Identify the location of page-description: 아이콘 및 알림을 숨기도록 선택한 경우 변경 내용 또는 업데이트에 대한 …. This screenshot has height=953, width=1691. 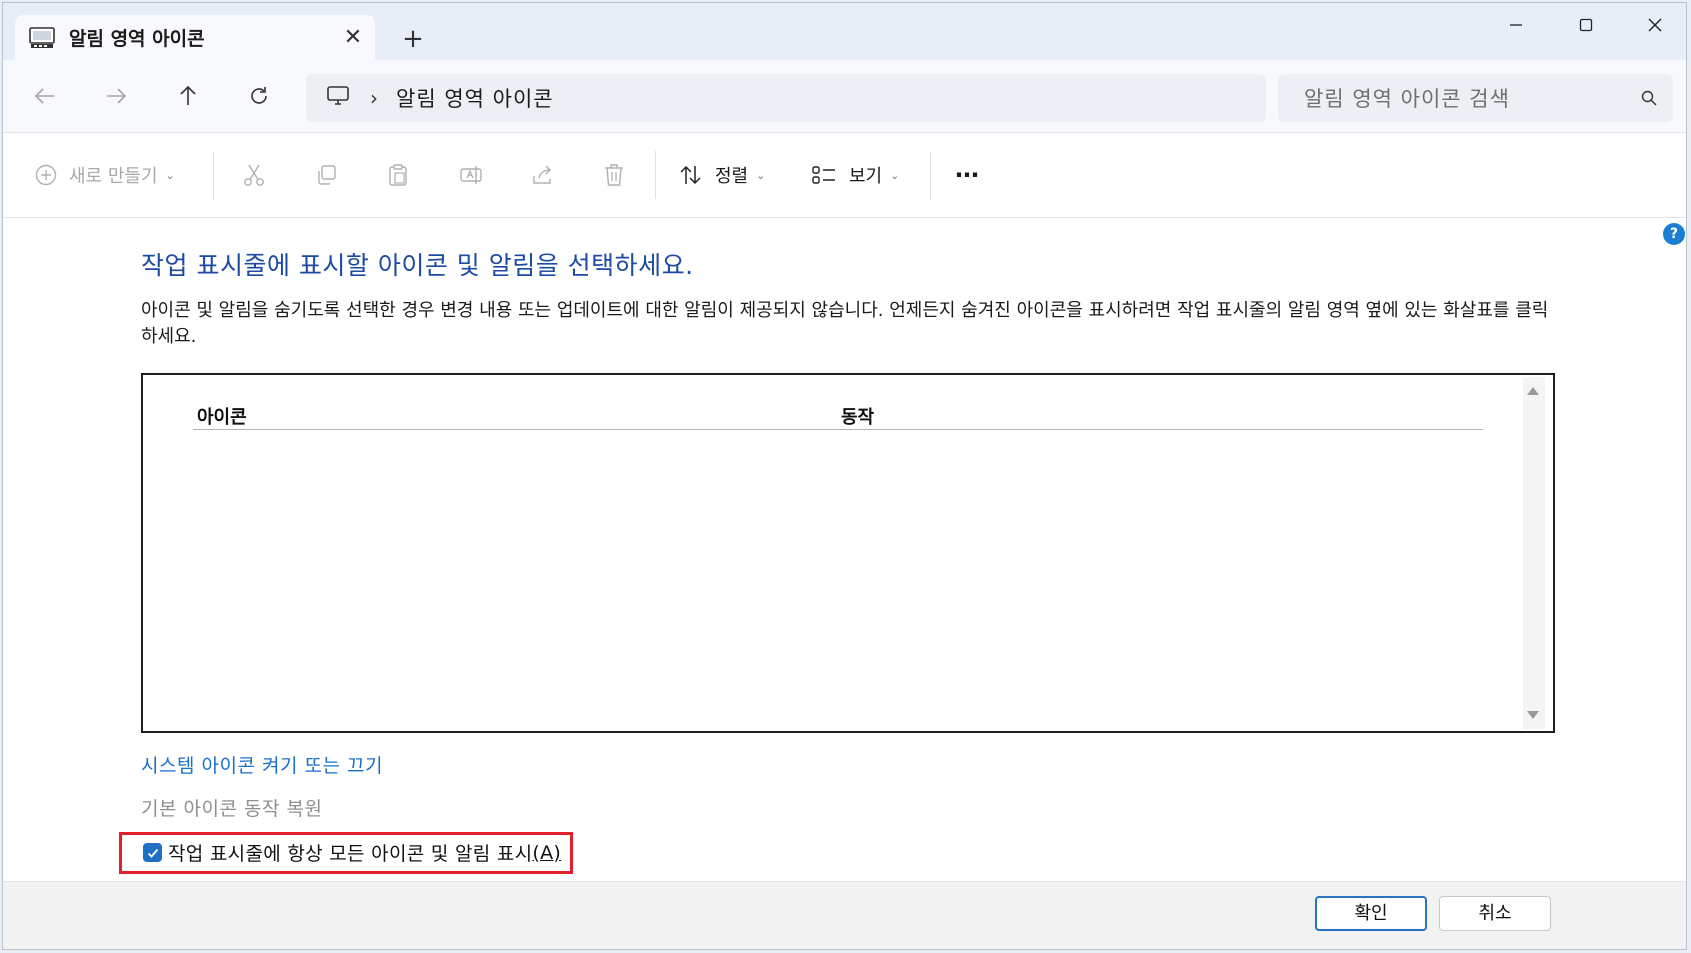
(845, 323).